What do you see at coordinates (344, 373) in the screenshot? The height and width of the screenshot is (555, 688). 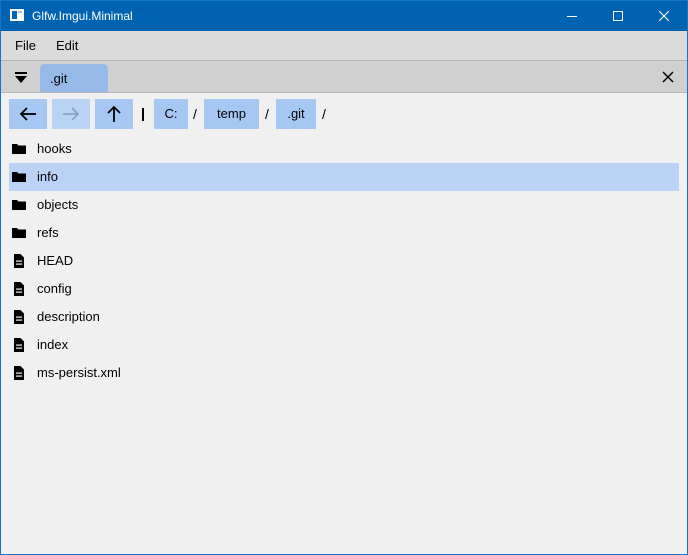 I see `list-item-ms-persist: ms-persist.xml` at bounding box center [344, 373].